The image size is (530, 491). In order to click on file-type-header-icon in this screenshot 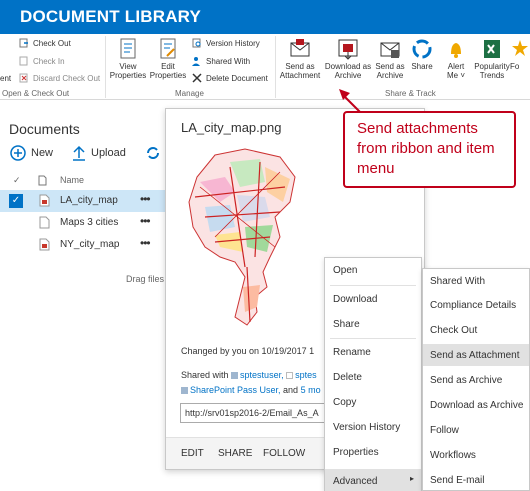, I will do `click(42, 181)`.